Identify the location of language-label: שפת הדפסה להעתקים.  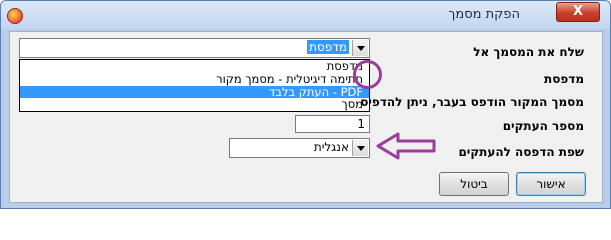
(521, 152).